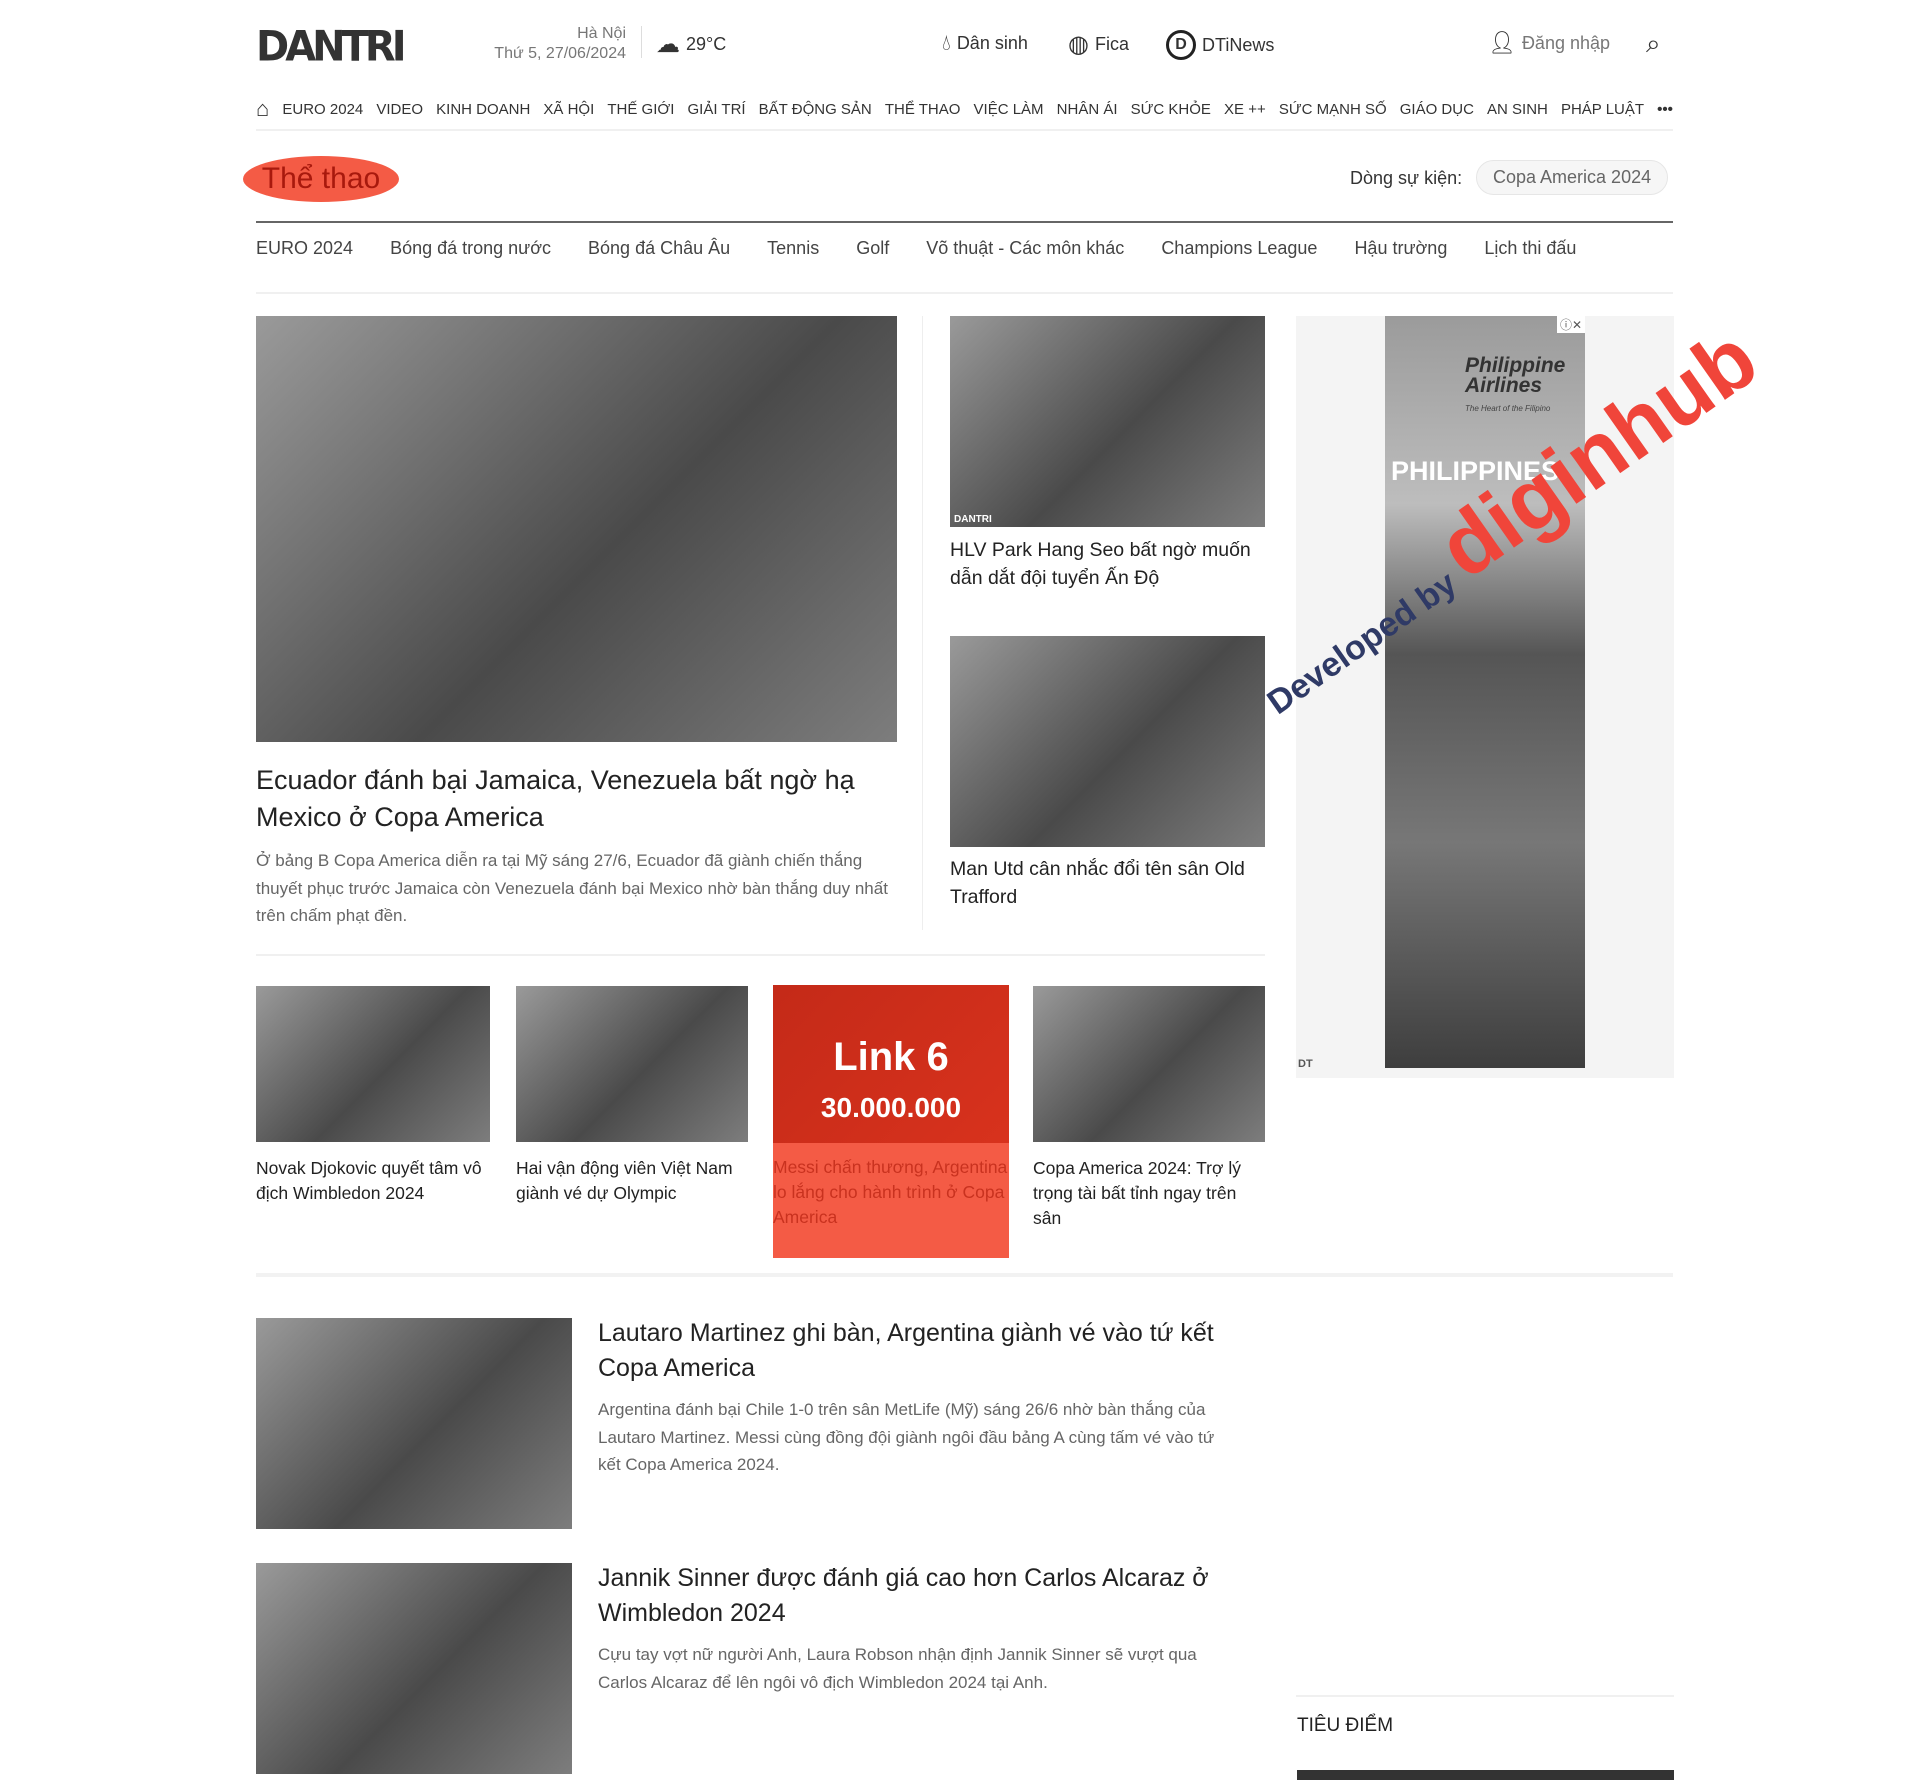 The image size is (1920, 1780). Describe the element at coordinates (568, 109) in the screenshot. I see `nav-item: XÃ HỘI` at that location.